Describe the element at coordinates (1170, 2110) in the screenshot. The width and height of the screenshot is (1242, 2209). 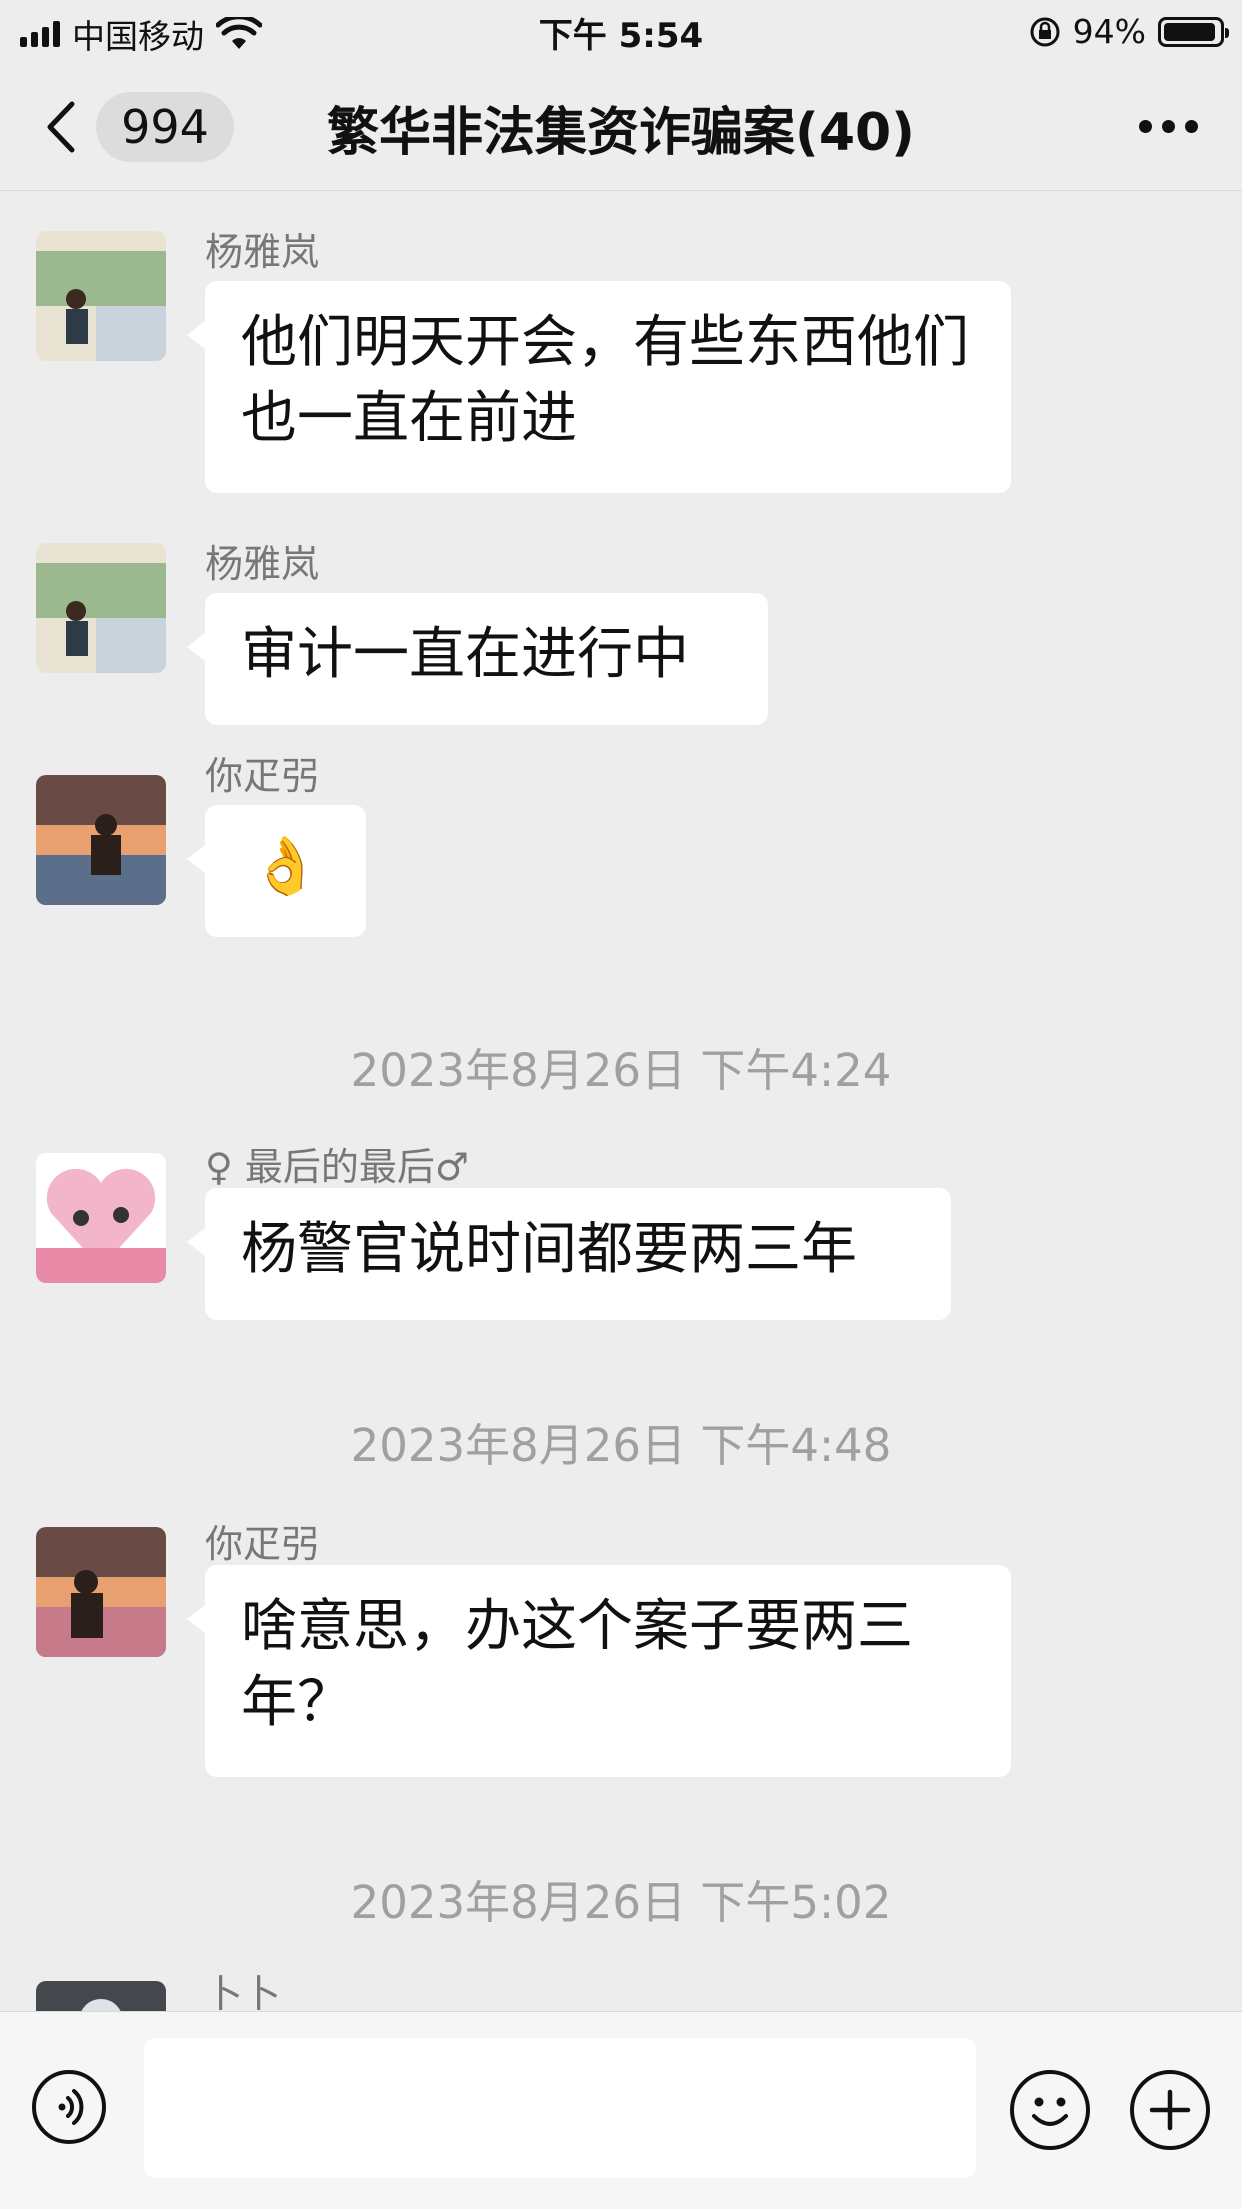
I see `plus-icon` at that location.